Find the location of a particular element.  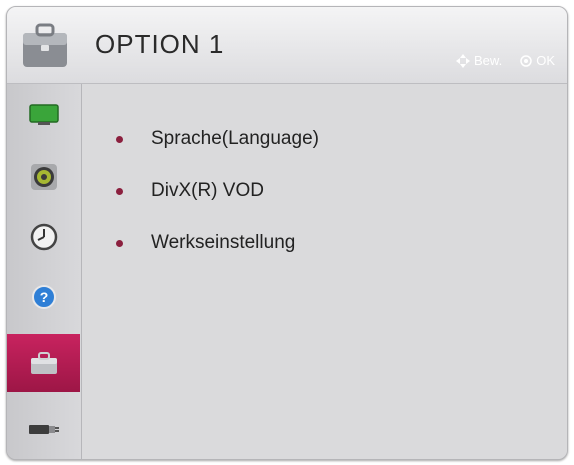

clock-icon is located at coordinates (44, 237).